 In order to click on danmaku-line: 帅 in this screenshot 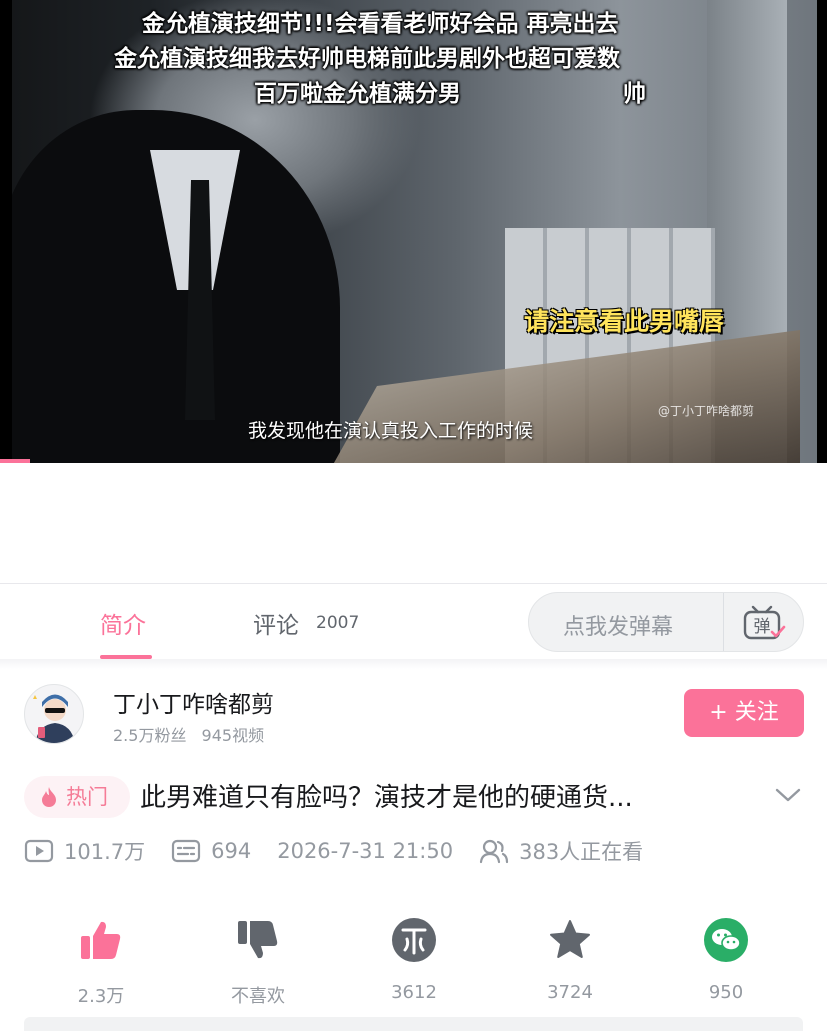, I will do `click(634, 94)`.